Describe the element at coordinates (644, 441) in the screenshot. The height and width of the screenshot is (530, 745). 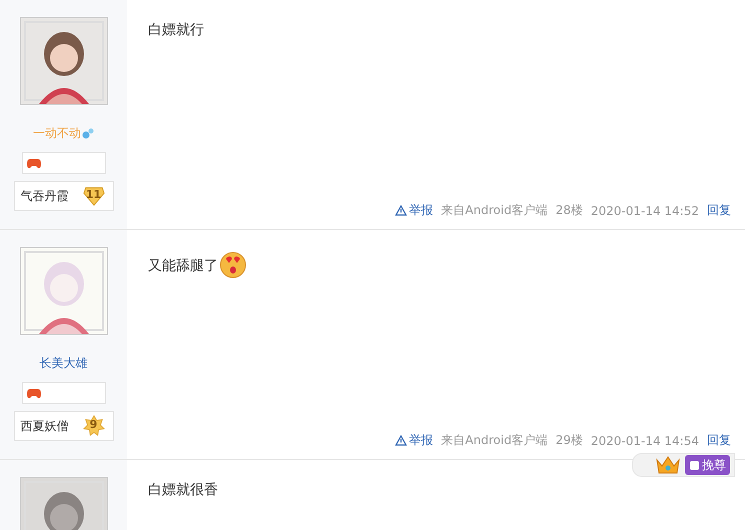
I see `post-time: 2020-01-14 14:54` at that location.